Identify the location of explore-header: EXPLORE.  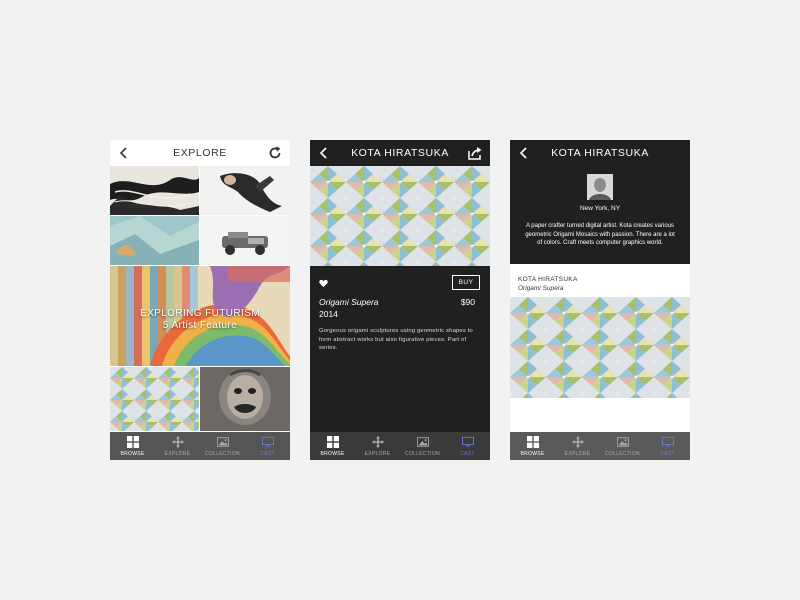
(200, 153).